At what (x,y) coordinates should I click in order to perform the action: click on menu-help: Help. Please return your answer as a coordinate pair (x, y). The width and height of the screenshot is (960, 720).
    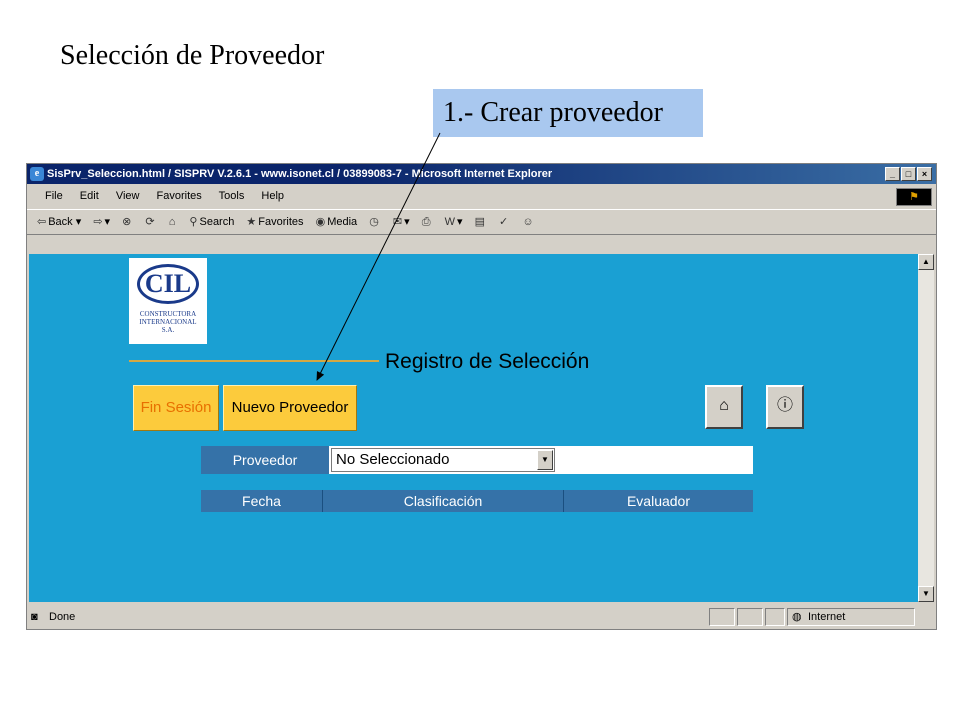
    Looking at the image, I should click on (272, 196).